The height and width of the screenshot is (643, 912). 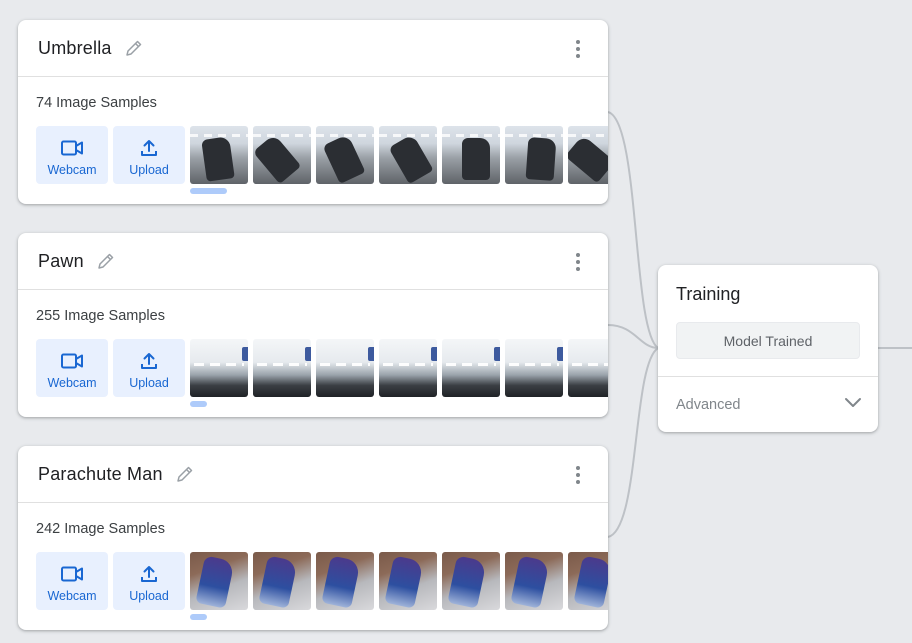 I want to click on training-title: Training, so click(x=708, y=294).